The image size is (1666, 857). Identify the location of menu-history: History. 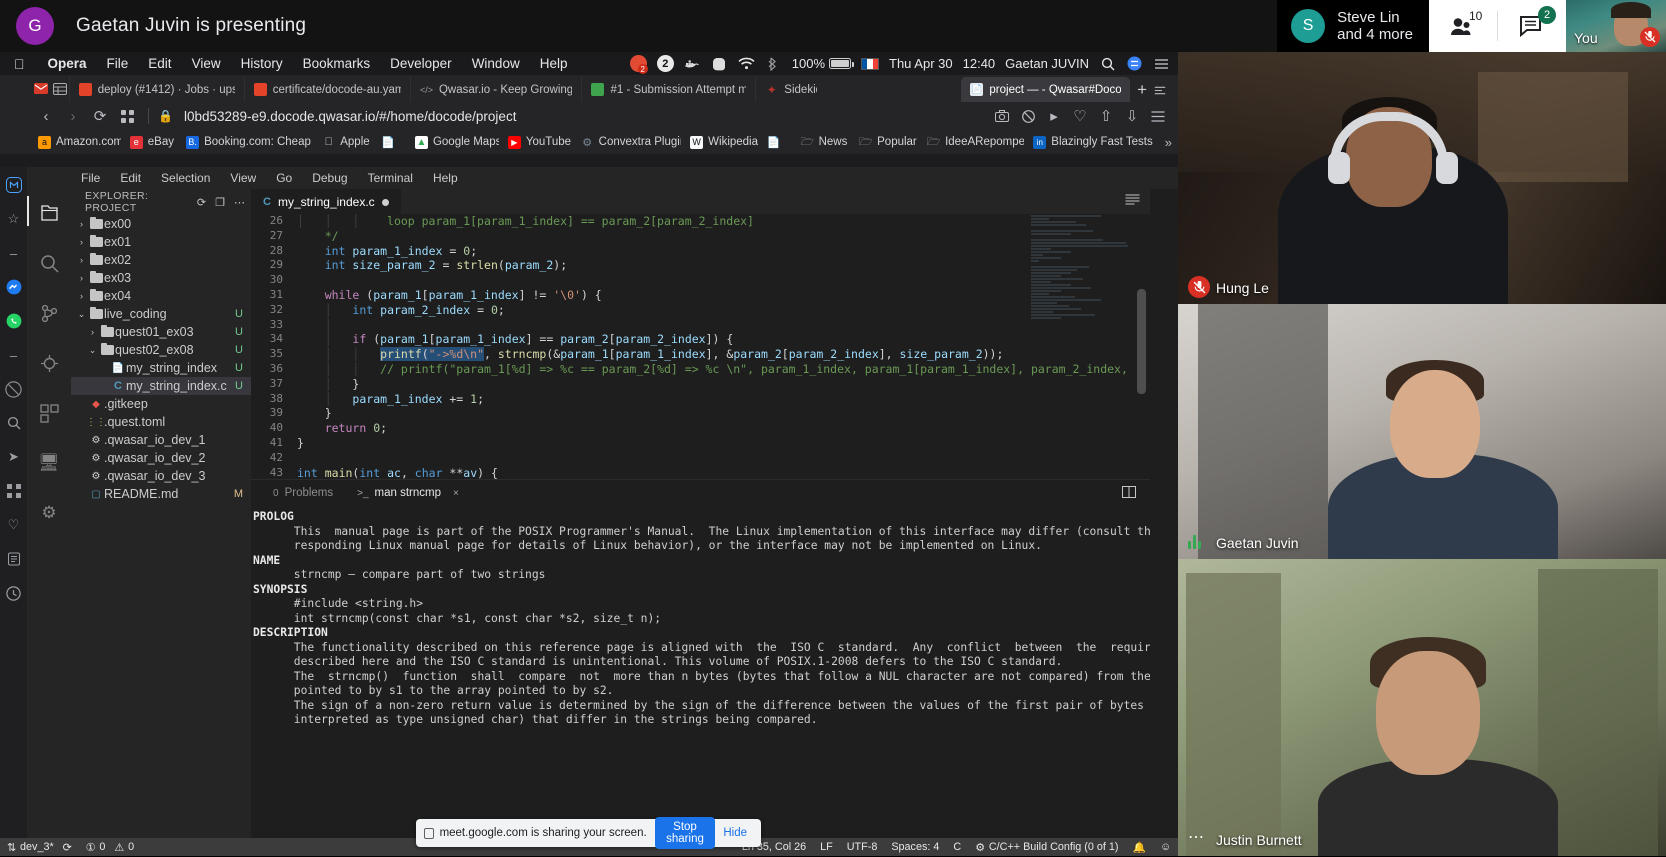
(262, 63).